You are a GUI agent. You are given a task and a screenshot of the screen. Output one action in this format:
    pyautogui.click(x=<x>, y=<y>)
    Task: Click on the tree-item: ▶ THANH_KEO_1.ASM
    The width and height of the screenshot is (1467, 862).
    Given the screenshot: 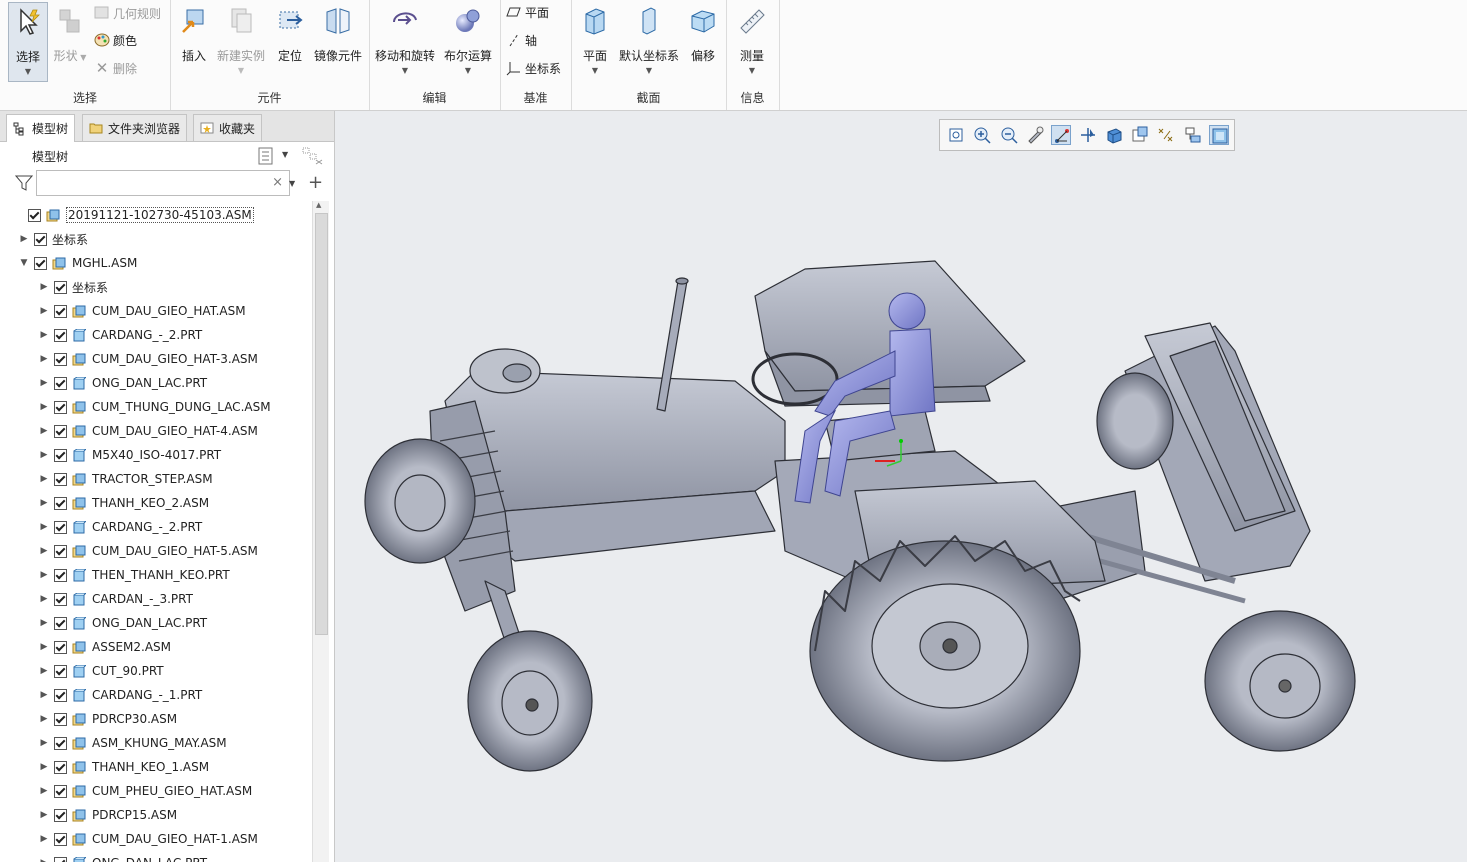 What is the action you would take?
    pyautogui.click(x=156, y=767)
    